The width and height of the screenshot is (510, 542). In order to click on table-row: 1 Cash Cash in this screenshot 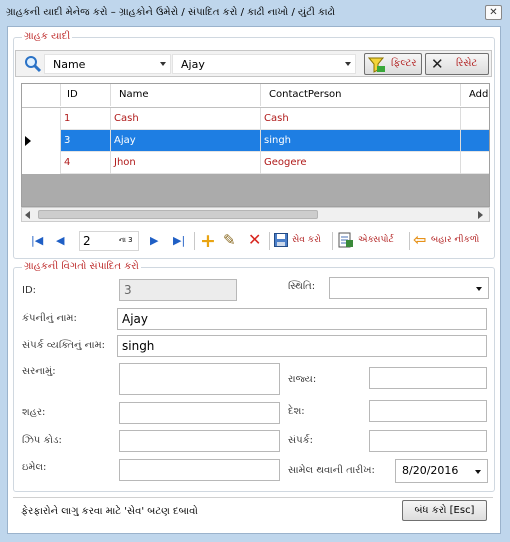, I will do `click(255, 119)`.